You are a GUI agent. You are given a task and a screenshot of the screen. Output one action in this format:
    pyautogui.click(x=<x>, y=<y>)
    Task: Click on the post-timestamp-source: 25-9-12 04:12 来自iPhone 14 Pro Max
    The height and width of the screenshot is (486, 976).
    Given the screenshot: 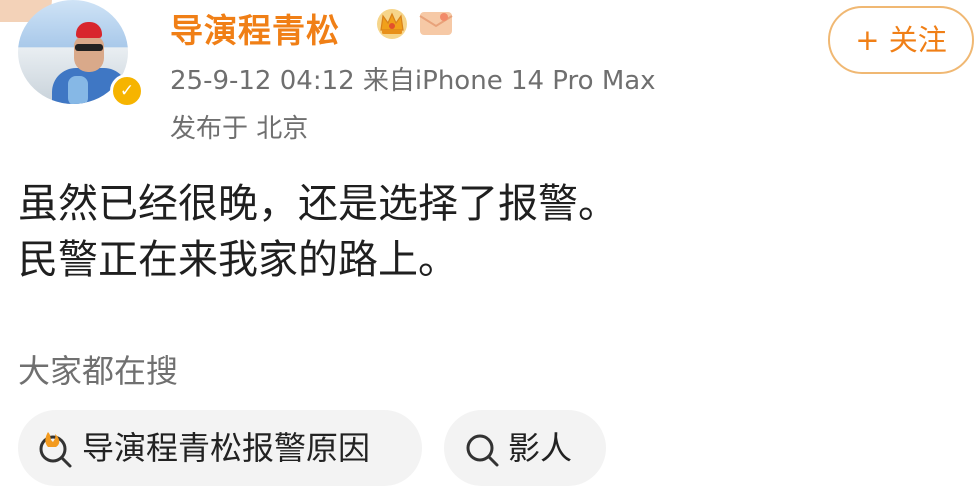 What is the action you would take?
    pyautogui.click(x=413, y=81)
    